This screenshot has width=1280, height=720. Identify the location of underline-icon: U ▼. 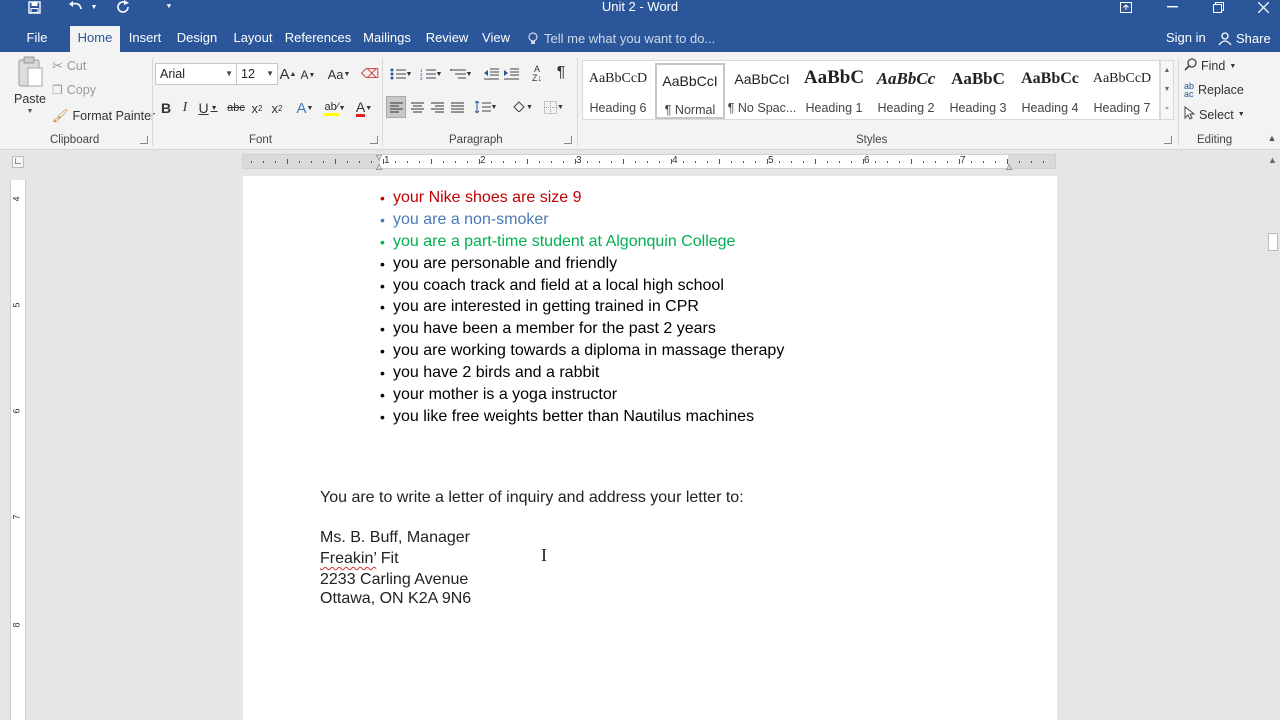
(208, 108).